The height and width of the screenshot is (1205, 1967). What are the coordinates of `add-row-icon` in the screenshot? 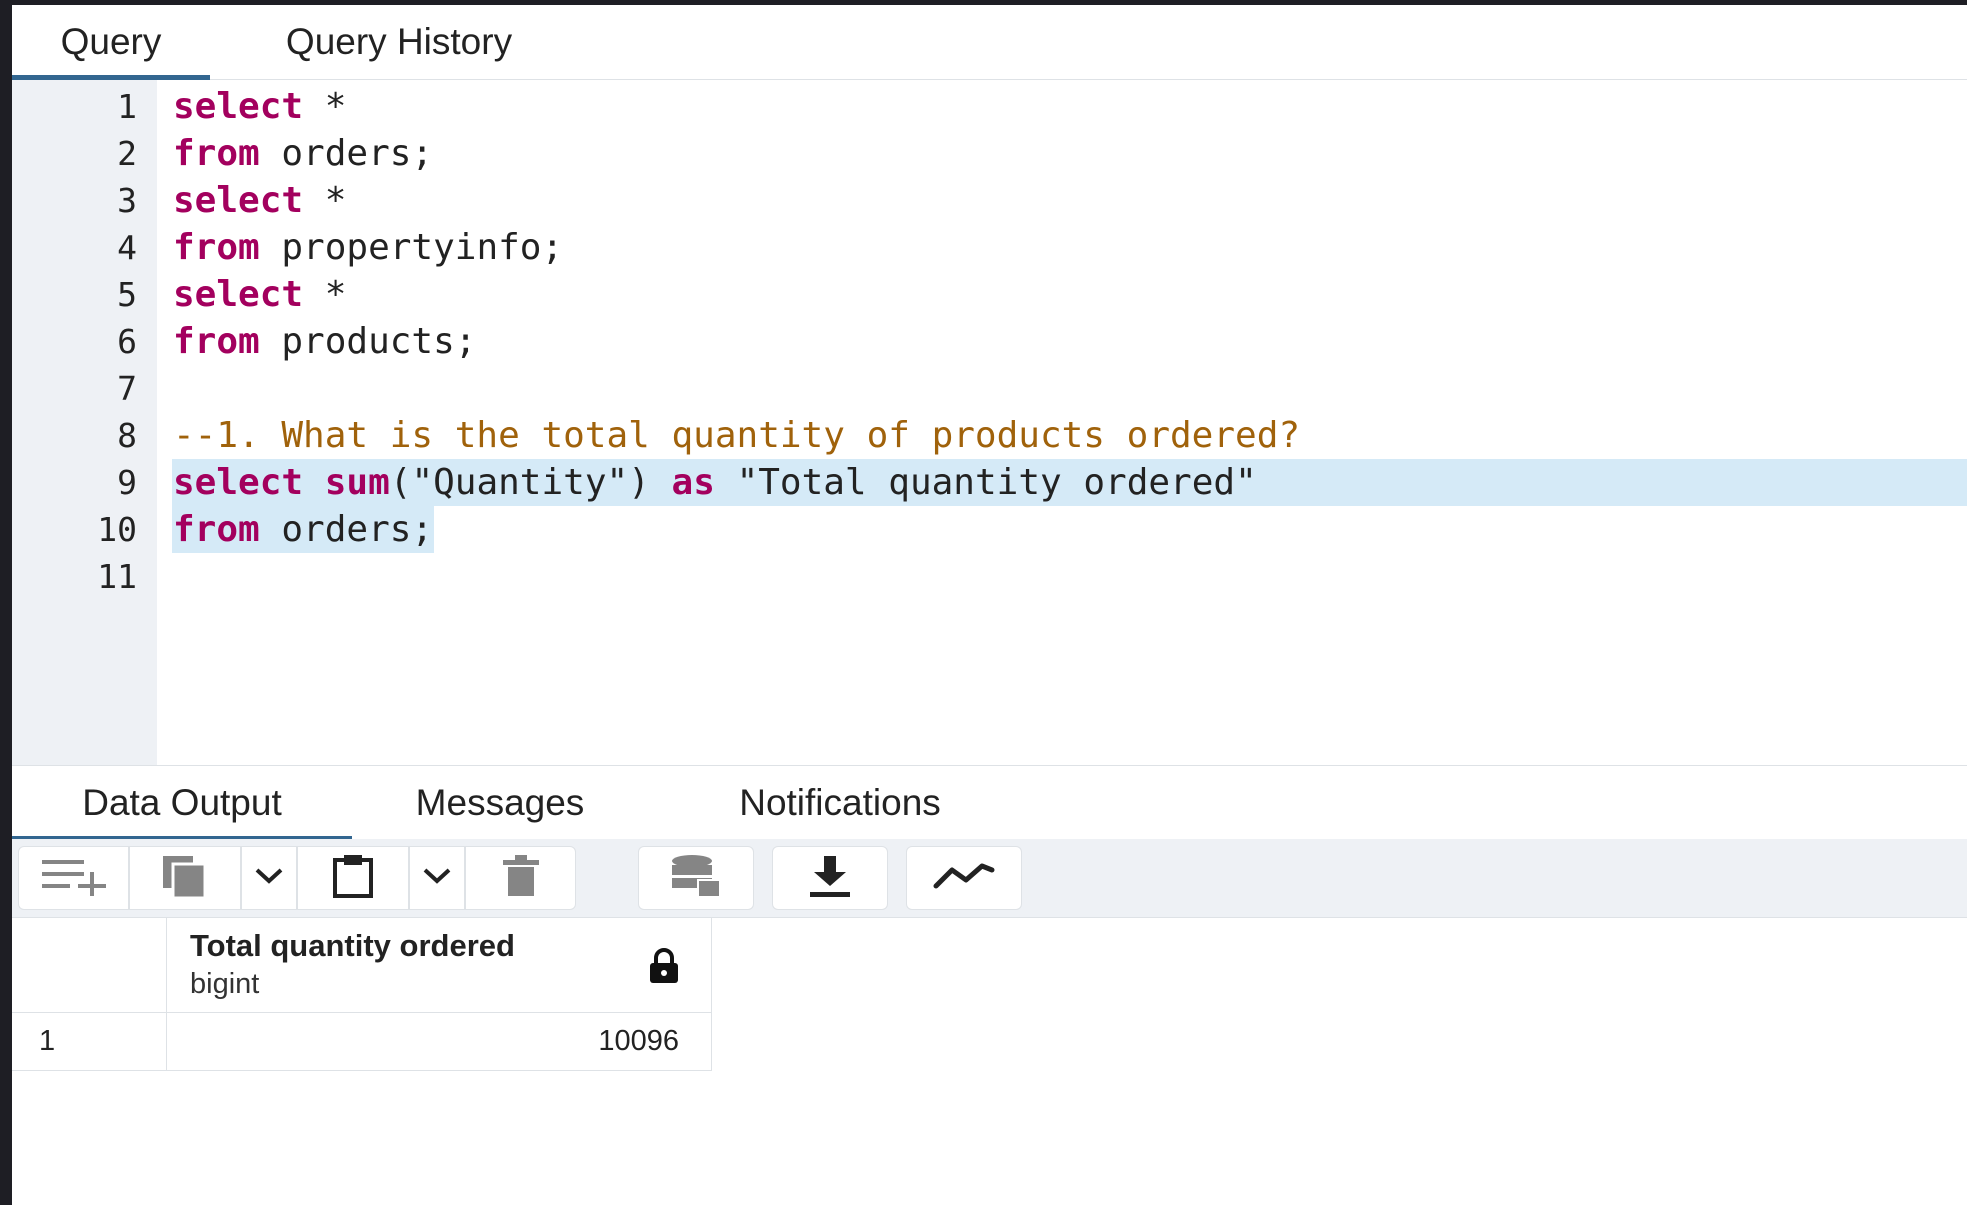 It's located at (74, 878).